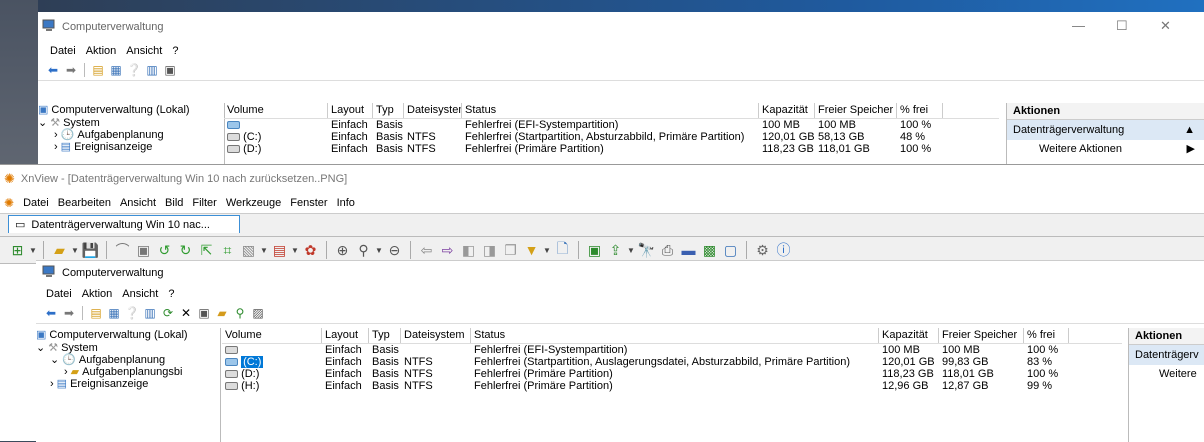 The image size is (1204, 442). Describe the element at coordinates (531, 250) in the screenshot. I see `slideshow-icon: ▼` at that location.